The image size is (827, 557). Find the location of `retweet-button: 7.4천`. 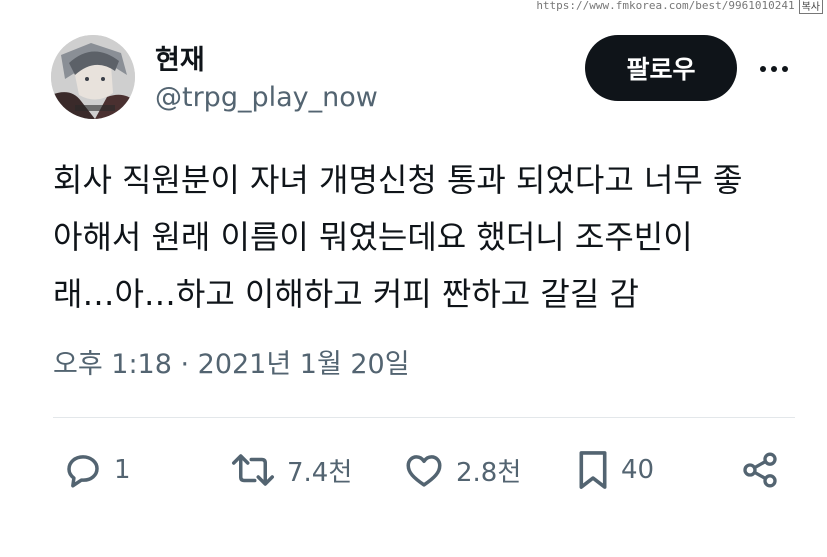

retweet-button: 7.4천 is located at coordinates (290, 470).